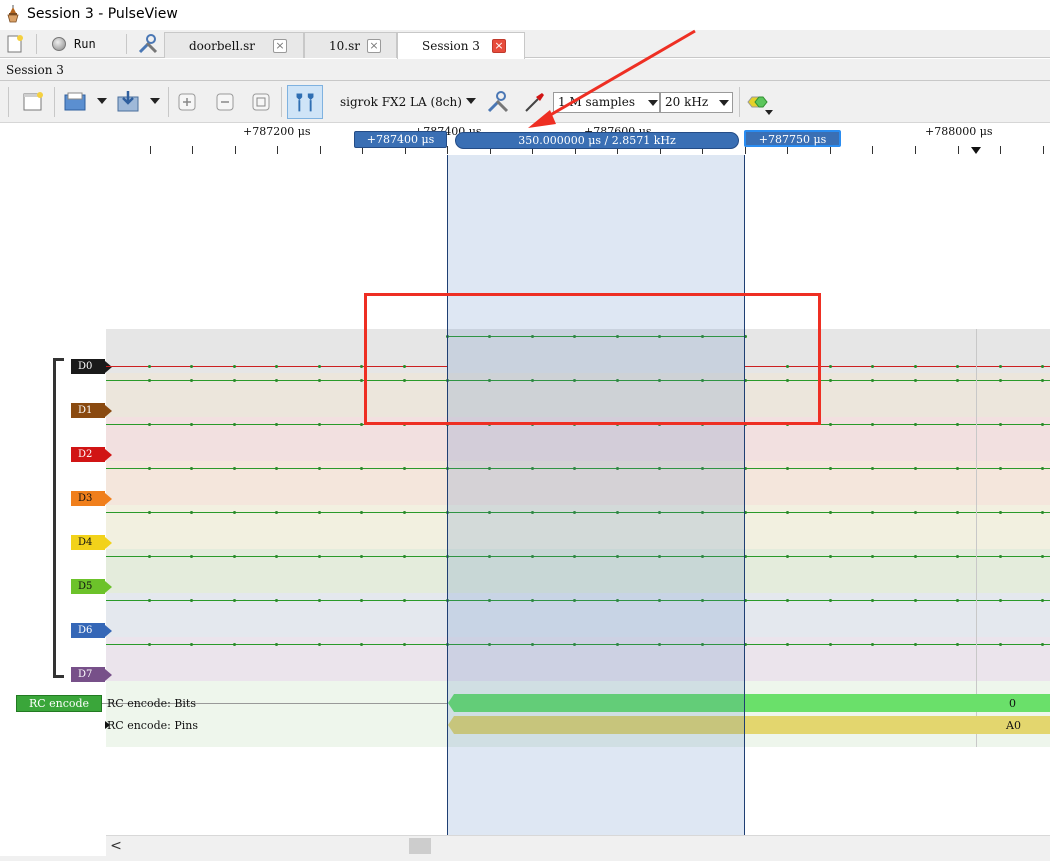  I want to click on tab-session-3: Session 3 ×, so click(461, 45).